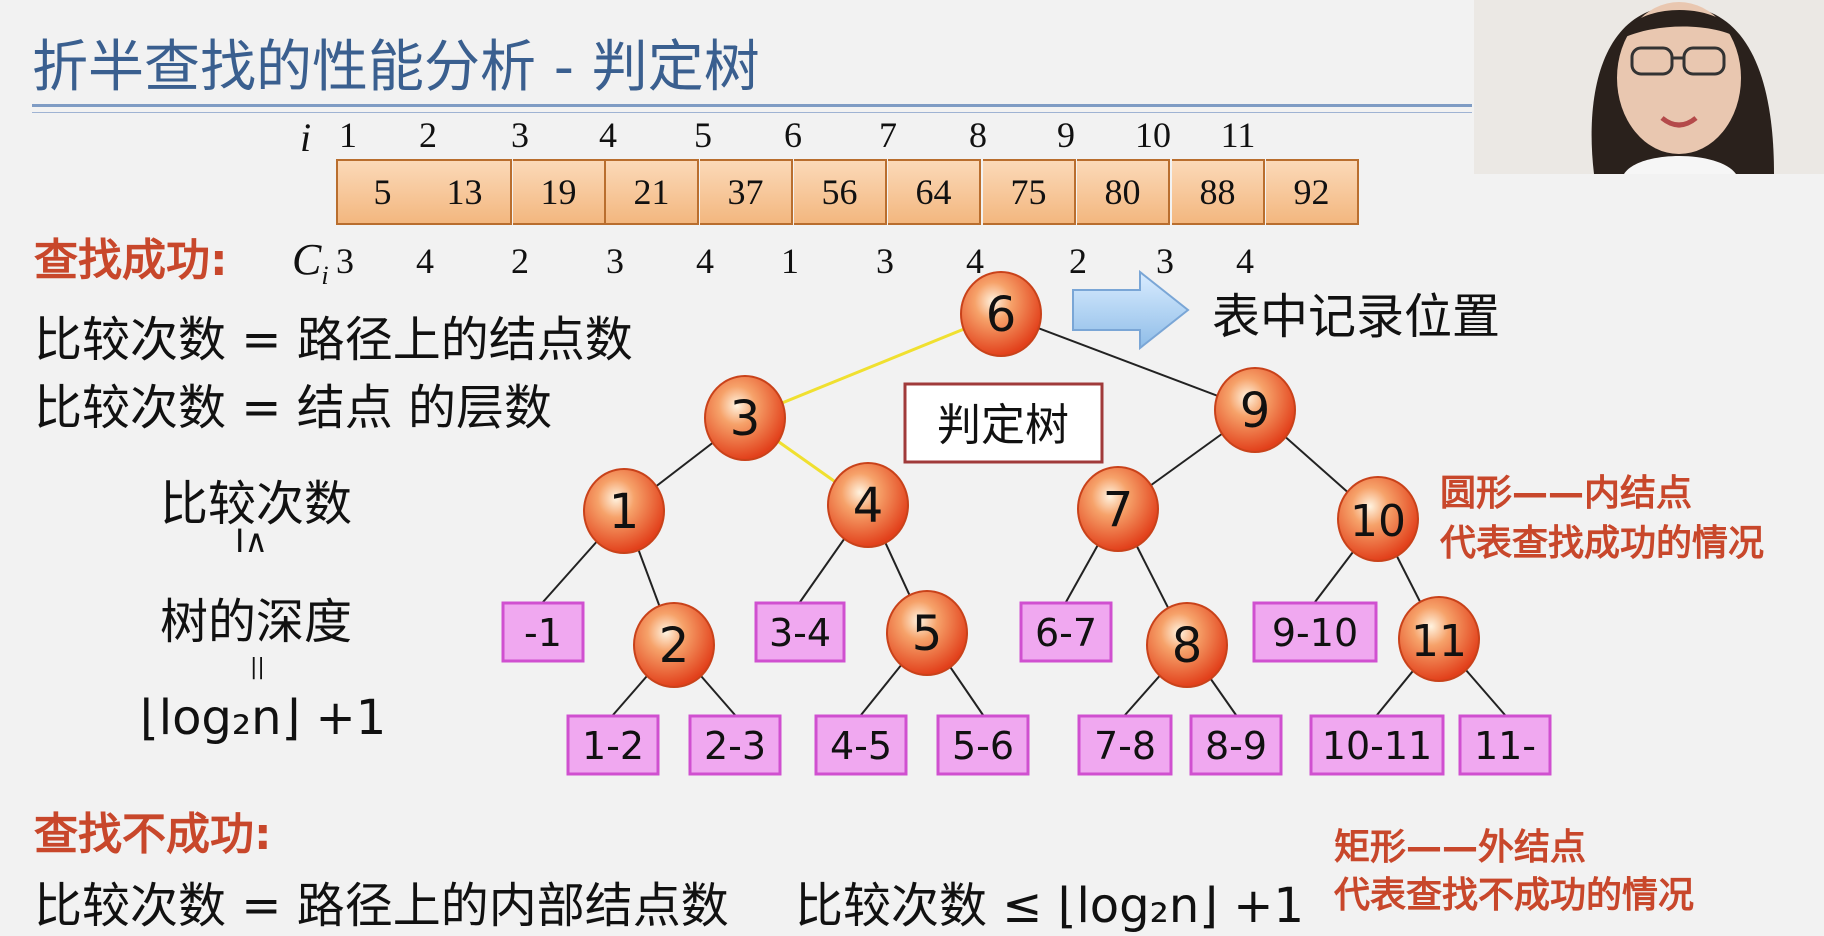 This screenshot has width=1824, height=936. I want to click on external-node: 10-11, so click(1377, 745).